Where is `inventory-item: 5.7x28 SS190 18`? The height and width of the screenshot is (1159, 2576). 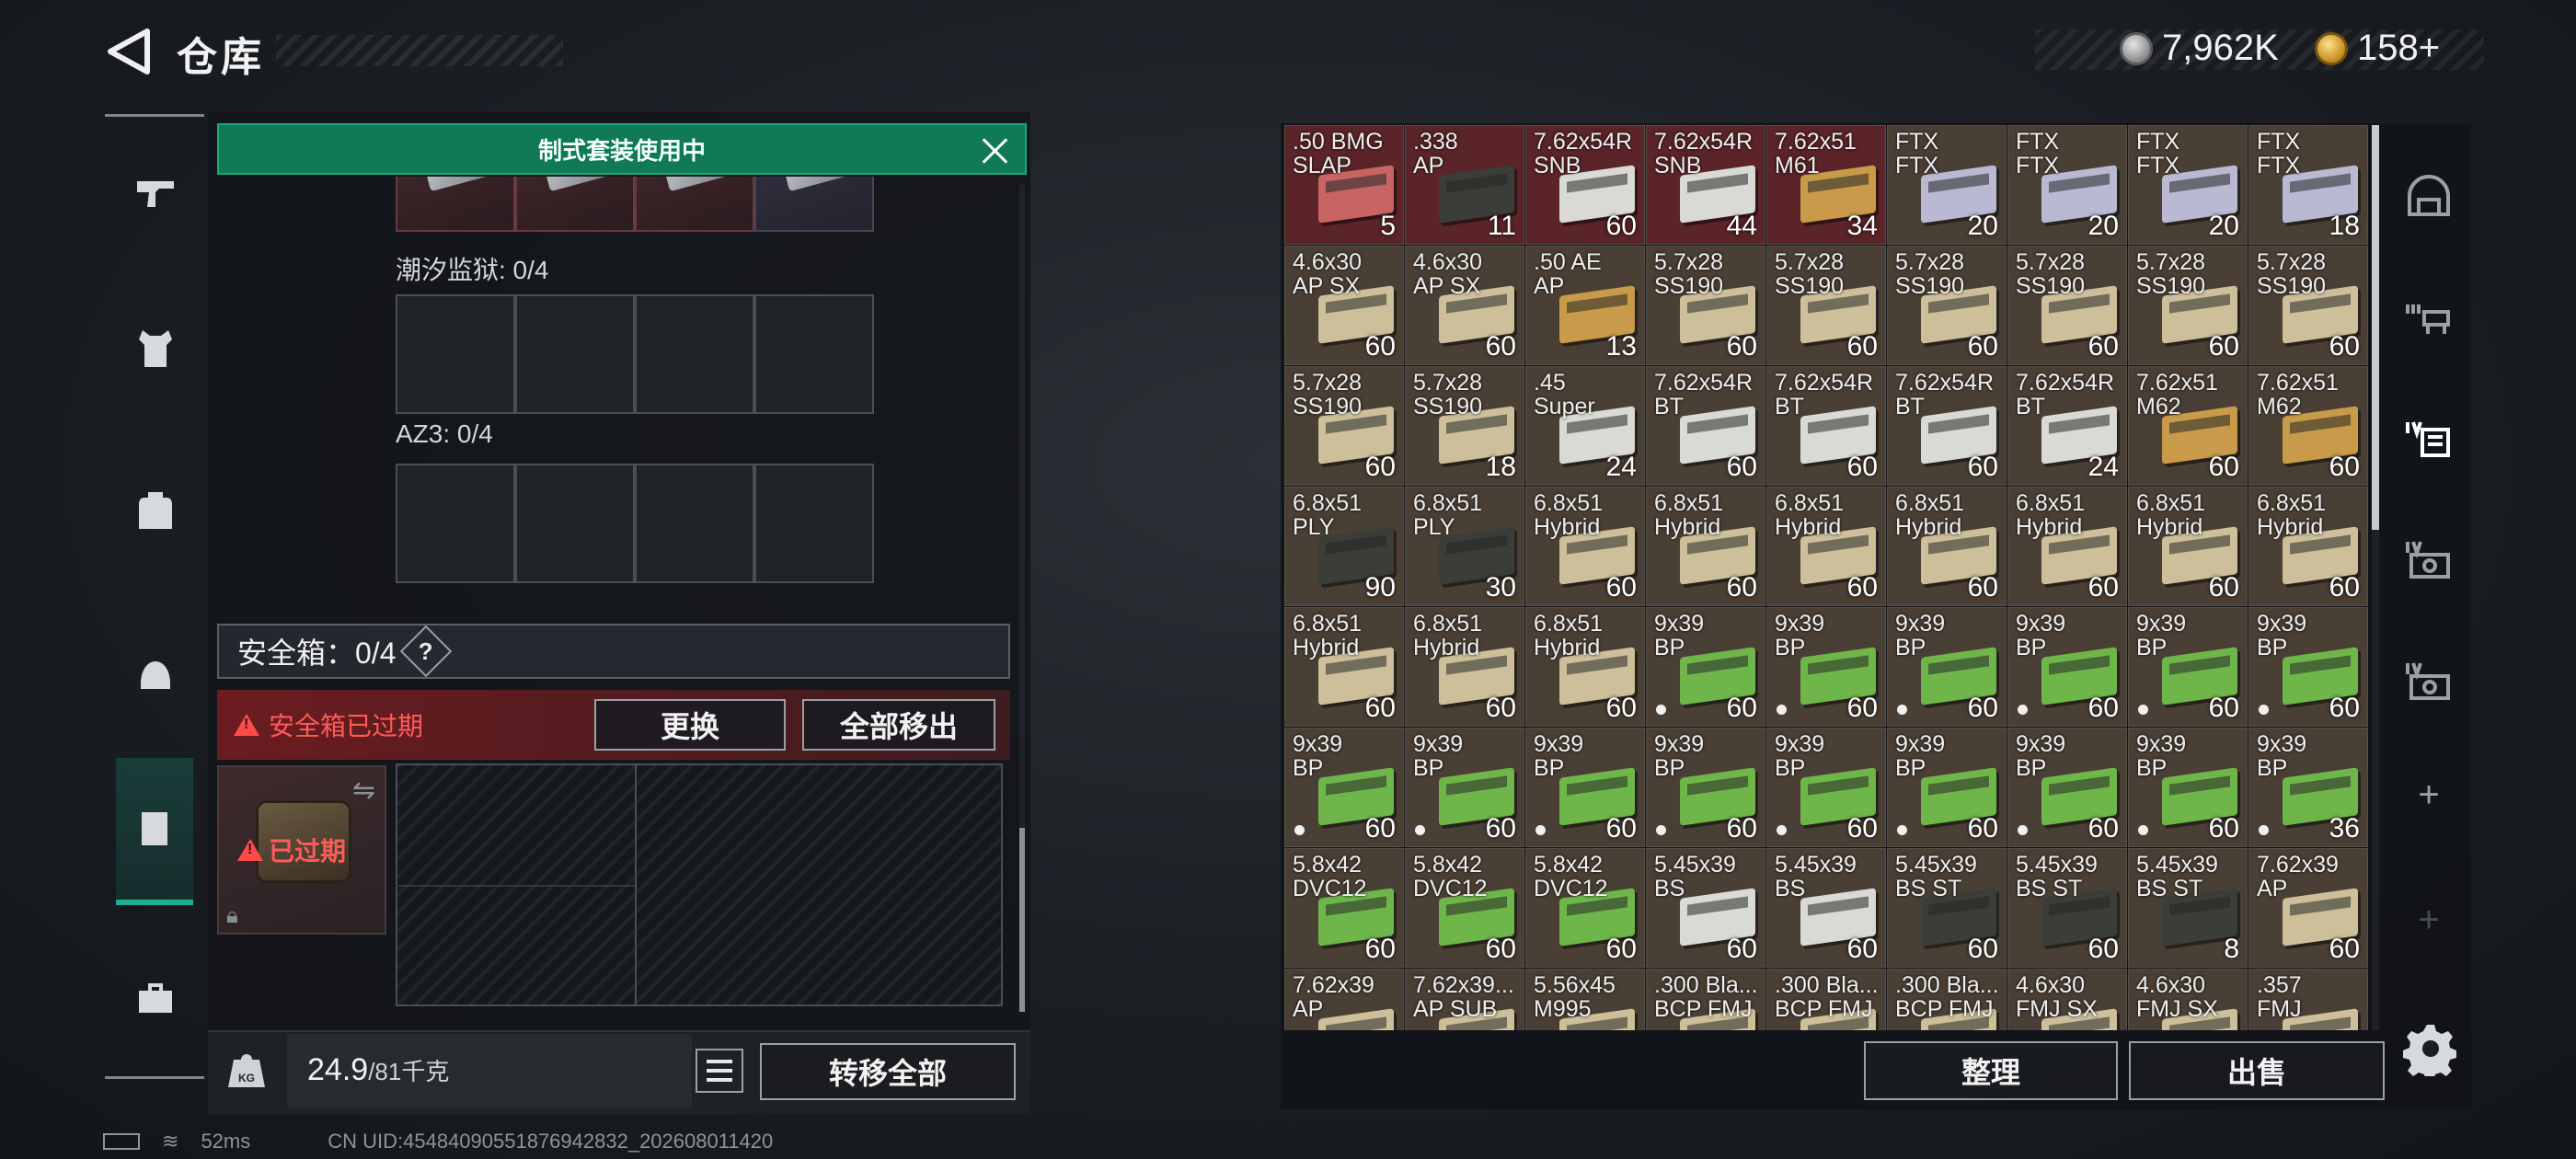
inventory-item: 5.7x28 SS190 18 is located at coordinates (1464, 426).